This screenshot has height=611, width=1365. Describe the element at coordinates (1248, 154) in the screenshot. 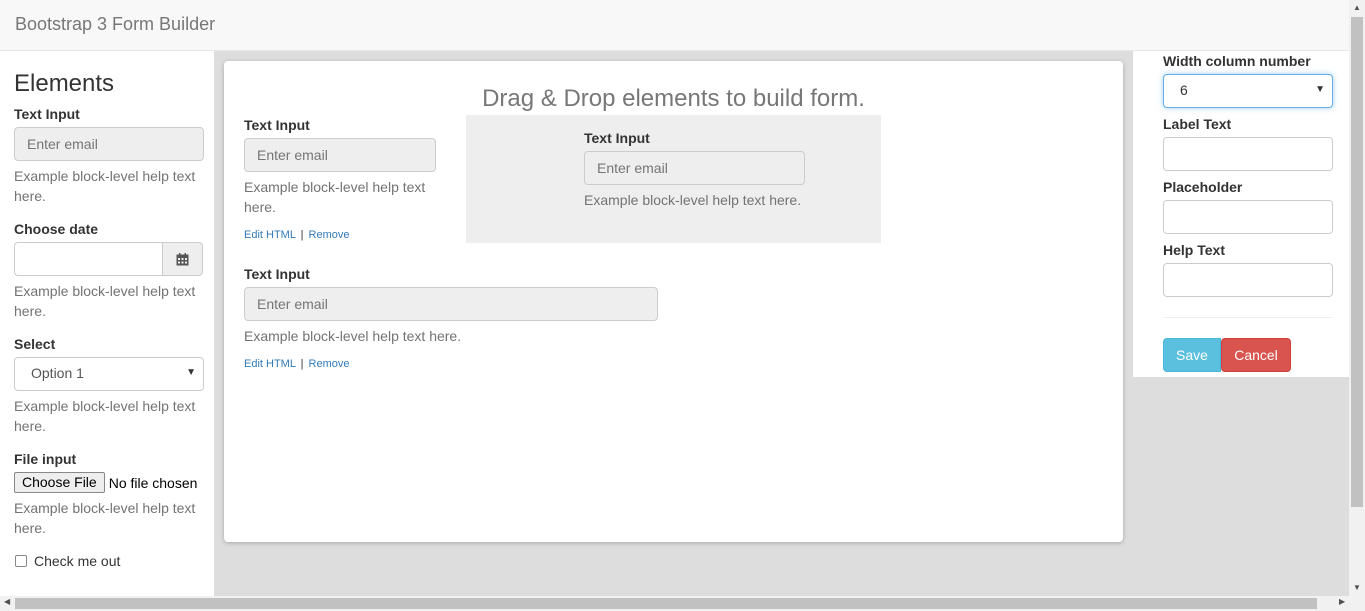

I see `label-text-input` at that location.